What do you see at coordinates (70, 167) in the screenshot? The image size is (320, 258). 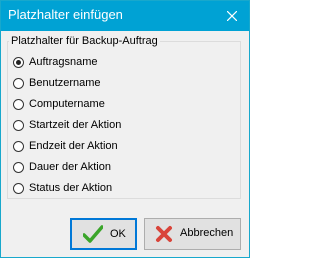 I see `radio-label: Dauer der Aktion` at bounding box center [70, 167].